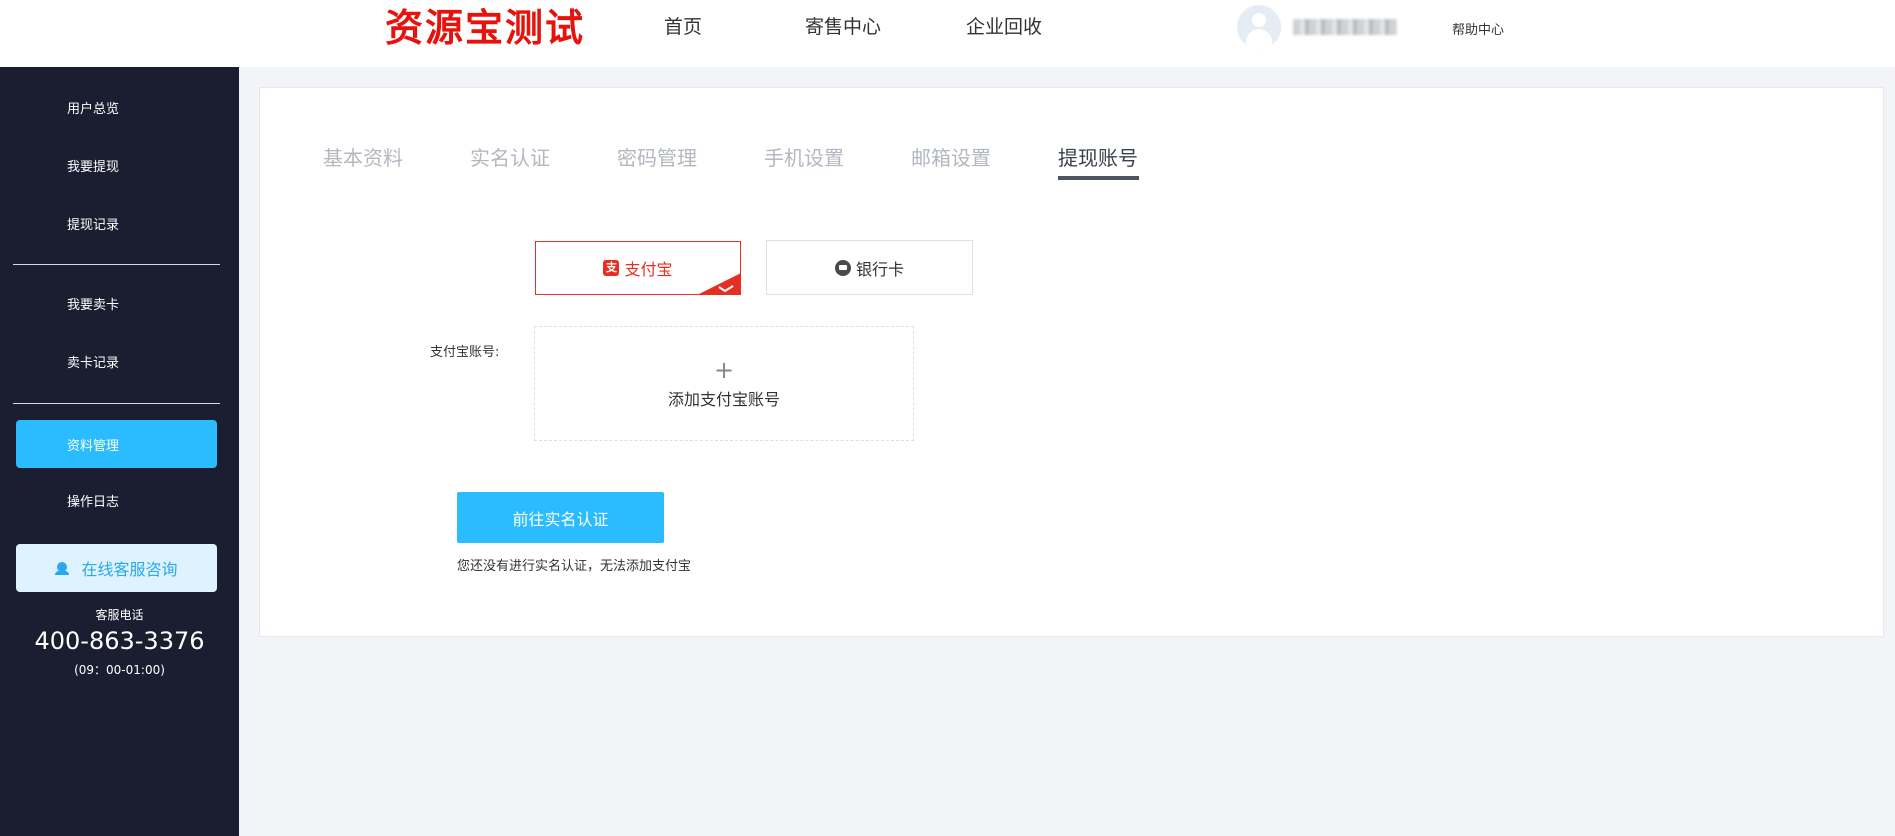  Describe the element at coordinates (93, 110) in the screenshot. I see `sidebar-item-user-overview: 用户总览` at that location.